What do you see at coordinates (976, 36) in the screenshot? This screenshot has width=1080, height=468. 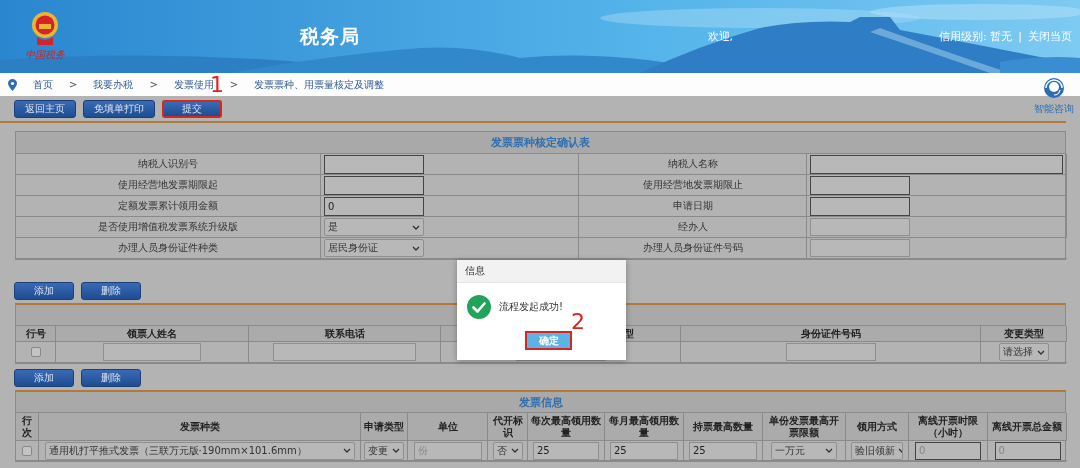 I see `credit-level: 信用级别: 暂无` at bounding box center [976, 36].